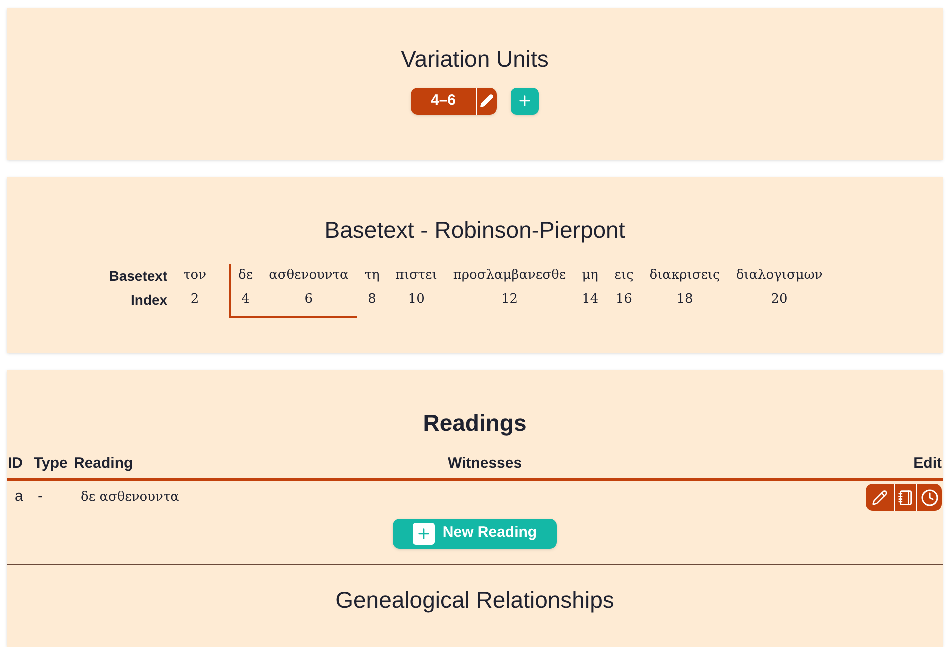 This screenshot has height=647, width=950. I want to click on panel-title: Readings, so click(475, 423).